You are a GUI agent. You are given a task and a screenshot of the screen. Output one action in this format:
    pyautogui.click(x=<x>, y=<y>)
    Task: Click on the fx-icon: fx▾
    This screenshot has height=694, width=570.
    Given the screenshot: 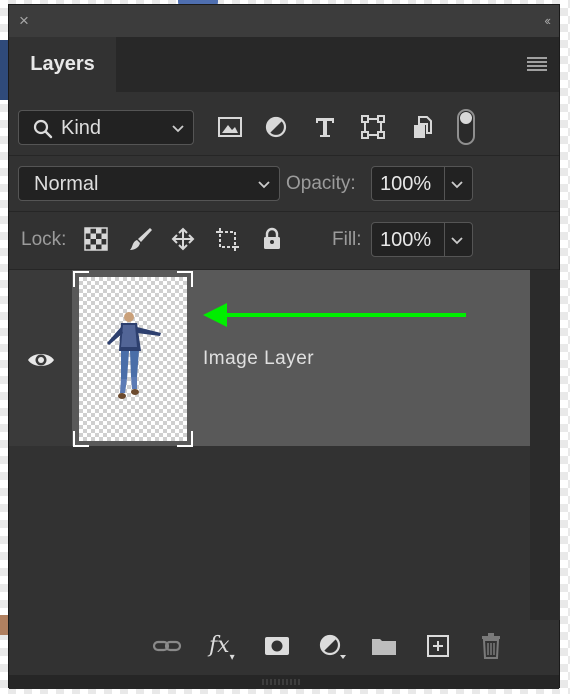 What is the action you would take?
    pyautogui.click(x=224, y=647)
    